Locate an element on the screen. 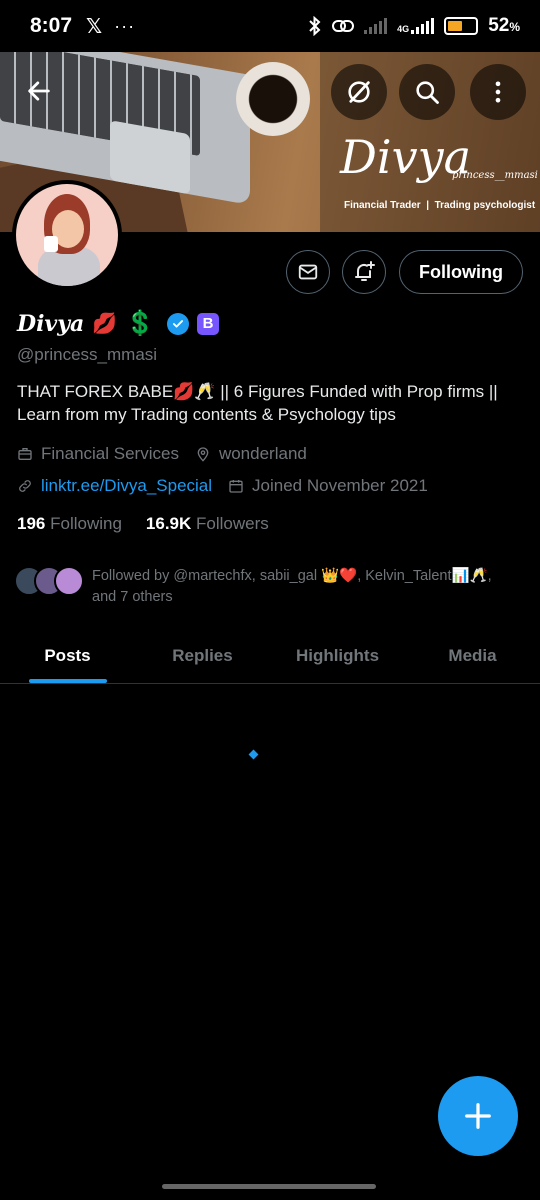 Image resolution: width=540 pixels, height=1200 pixels. more-options-button is located at coordinates (498, 92).